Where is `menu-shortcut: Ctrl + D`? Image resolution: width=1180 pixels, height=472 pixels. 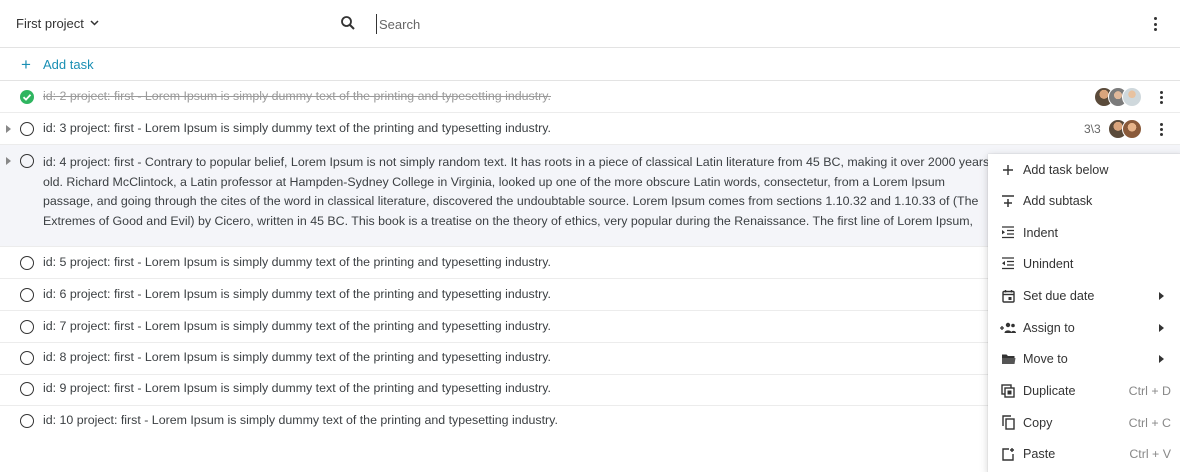
menu-shortcut: Ctrl + D is located at coordinates (1149, 390).